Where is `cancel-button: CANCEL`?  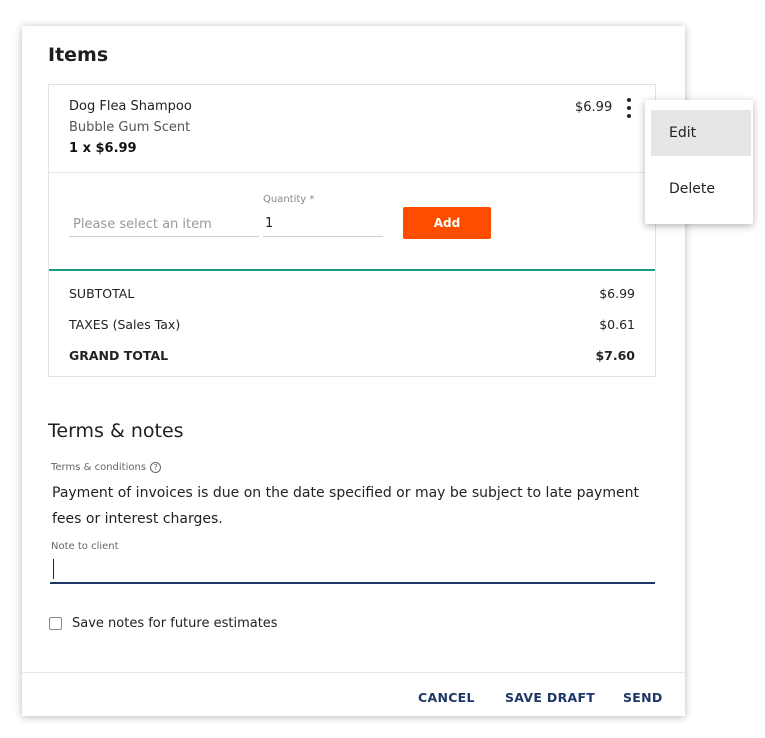
cancel-button: CANCEL is located at coordinates (446, 697).